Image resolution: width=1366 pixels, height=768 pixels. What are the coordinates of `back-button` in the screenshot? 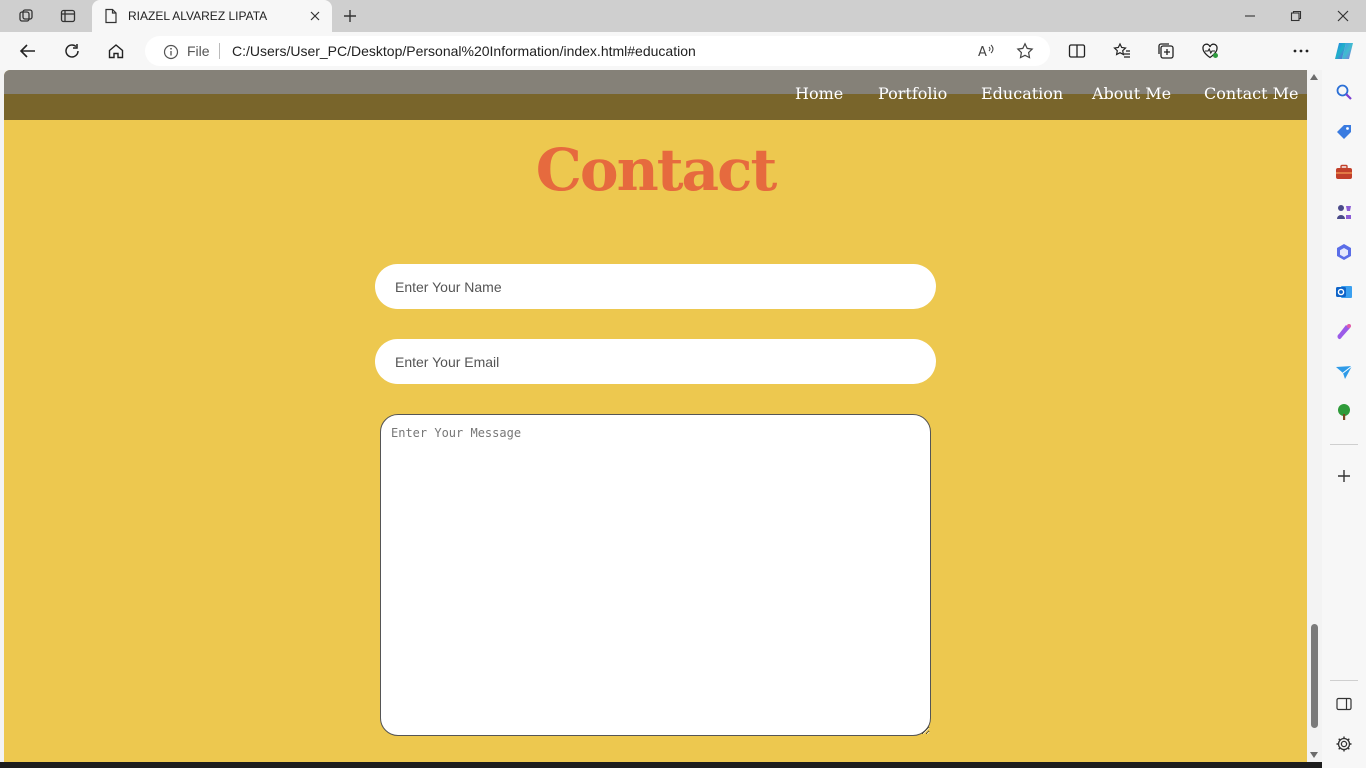 It's located at (28, 51).